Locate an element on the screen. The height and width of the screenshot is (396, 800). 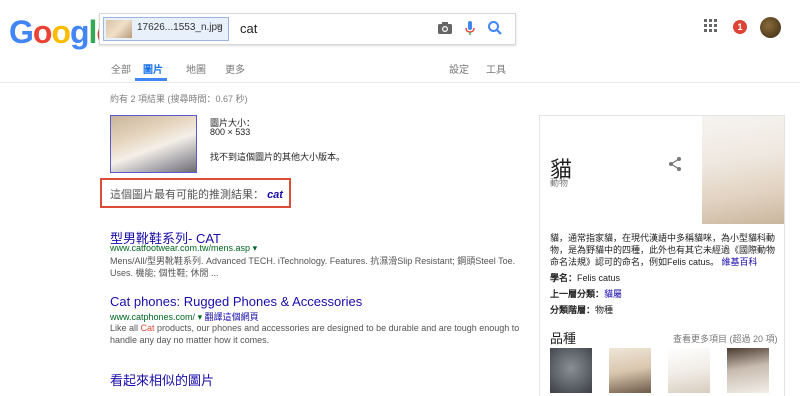
microphone-icon is located at coordinates (470, 28).